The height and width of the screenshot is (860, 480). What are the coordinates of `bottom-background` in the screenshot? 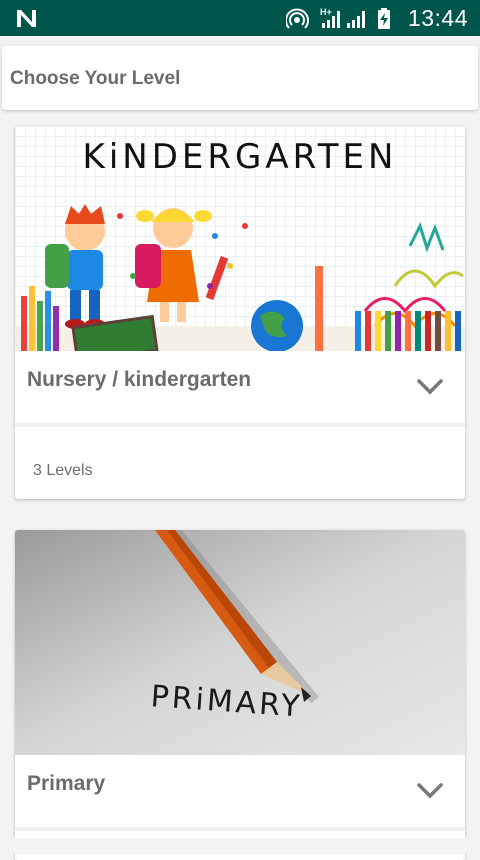 It's located at (240, 846).